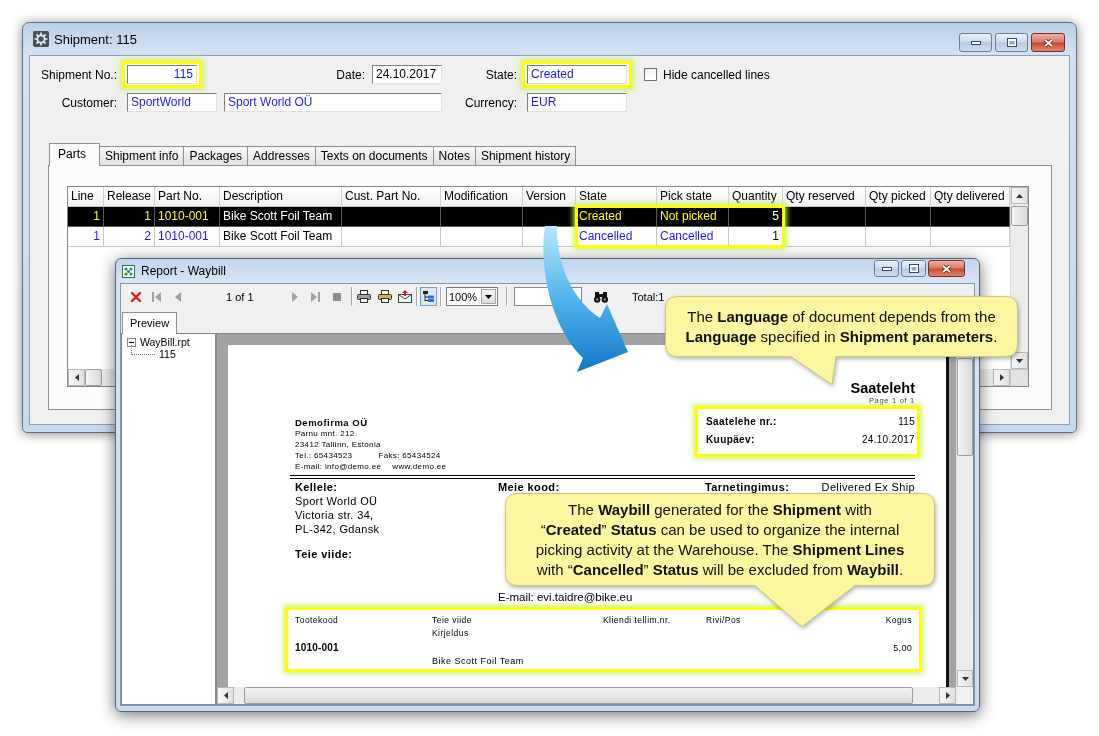 Image resolution: width=1099 pixels, height=736 pixels. What do you see at coordinates (216, 155) in the screenshot?
I see `tab: Packages` at bounding box center [216, 155].